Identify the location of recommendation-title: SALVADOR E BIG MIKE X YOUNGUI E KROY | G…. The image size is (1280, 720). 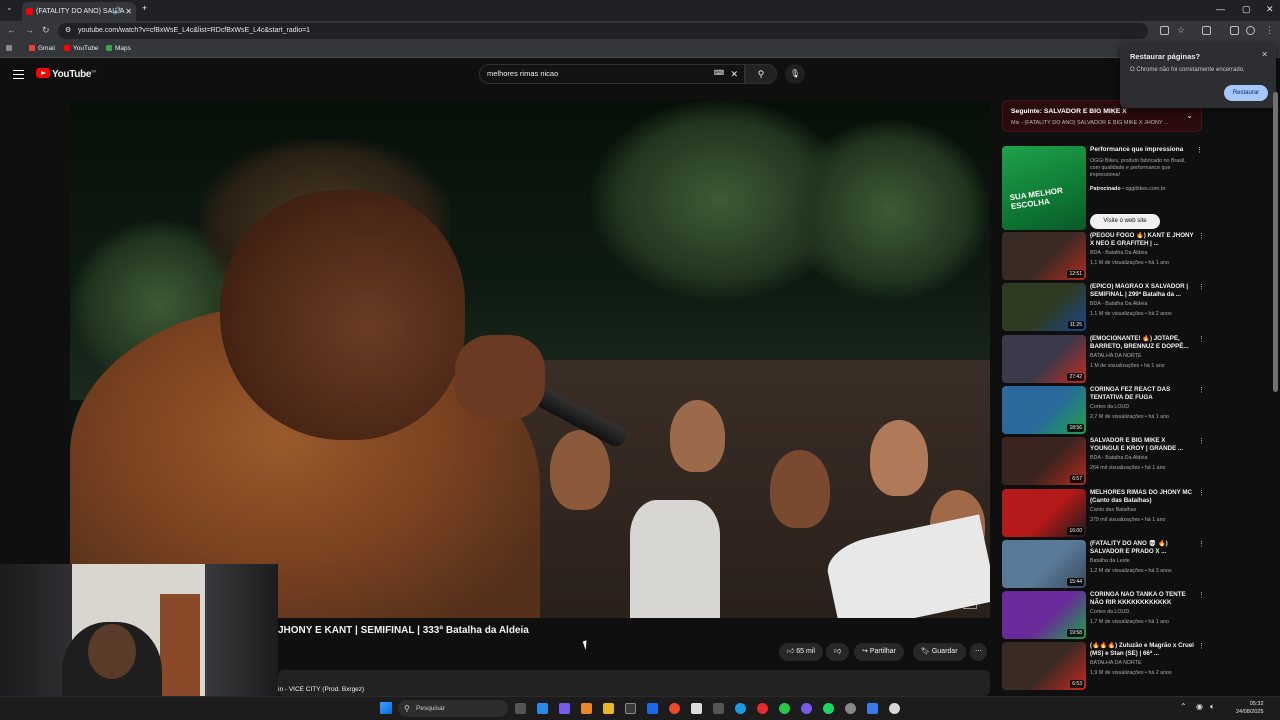
(1142, 445).